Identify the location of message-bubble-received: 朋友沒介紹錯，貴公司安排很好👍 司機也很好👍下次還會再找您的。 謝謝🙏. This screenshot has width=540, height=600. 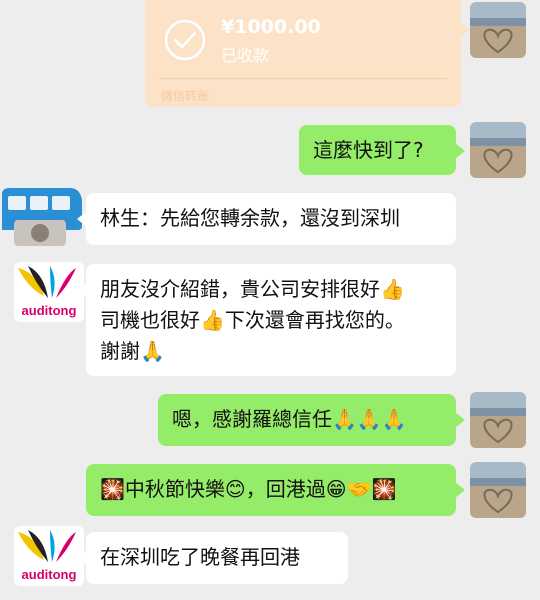
(266, 320).